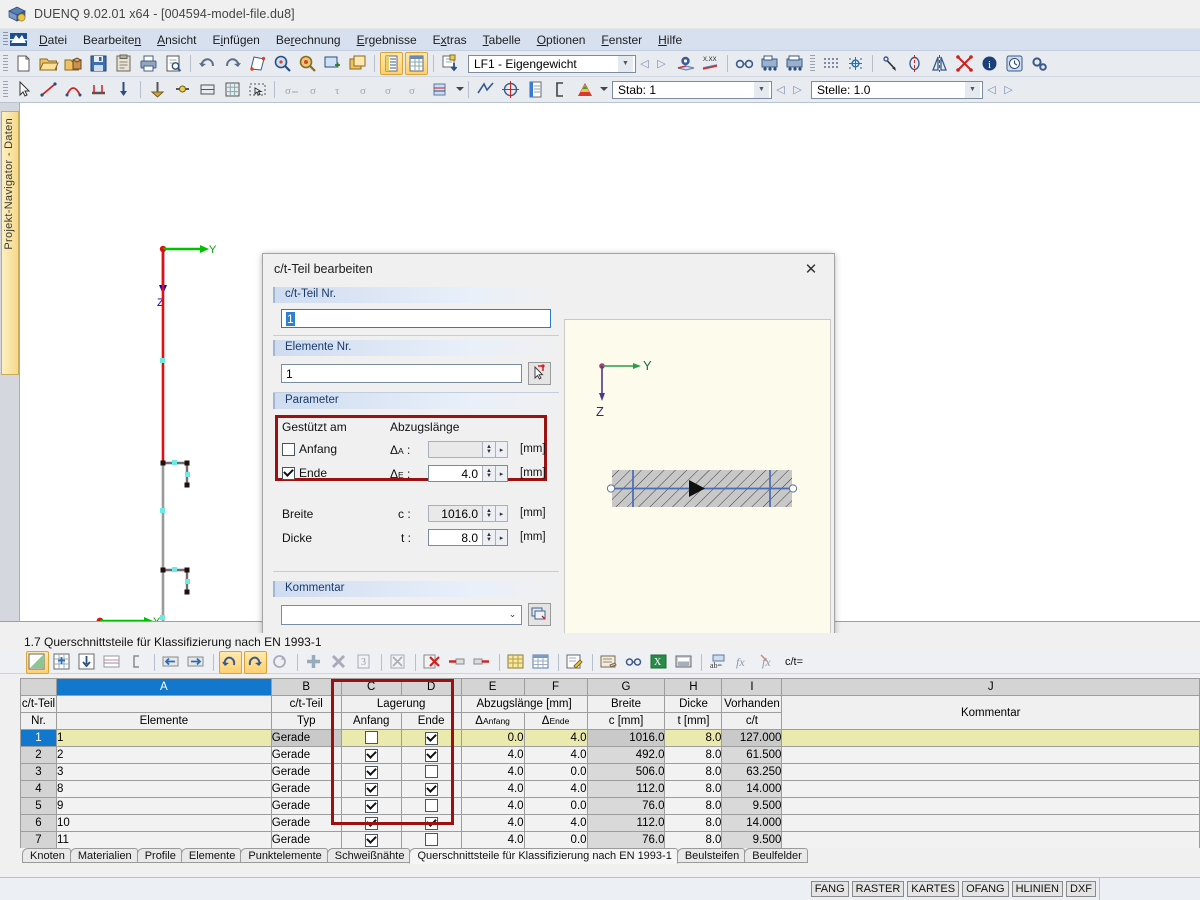  Describe the element at coordinates (485, 89) in the screenshot. I see `result-icon` at that location.